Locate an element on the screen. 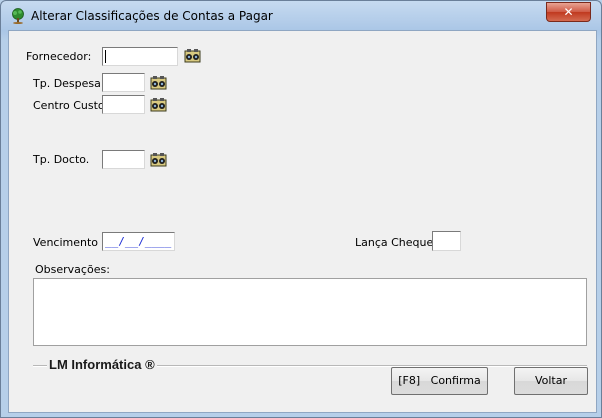 The image size is (602, 418). centro-custo-label: Centro Custo: is located at coordinates (71, 105).